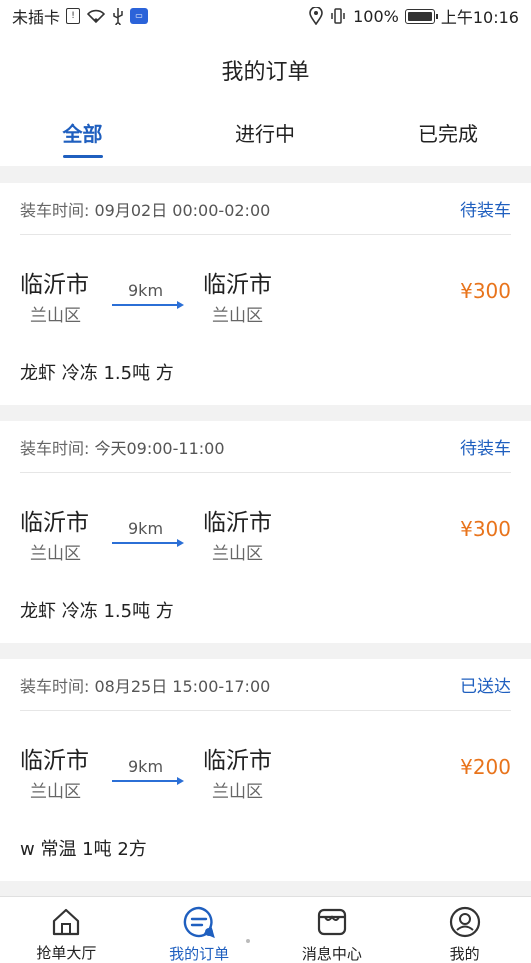 The width and height of the screenshot is (531, 963). Describe the element at coordinates (485, 687) in the screenshot. I see `order-status: 已送达` at that location.